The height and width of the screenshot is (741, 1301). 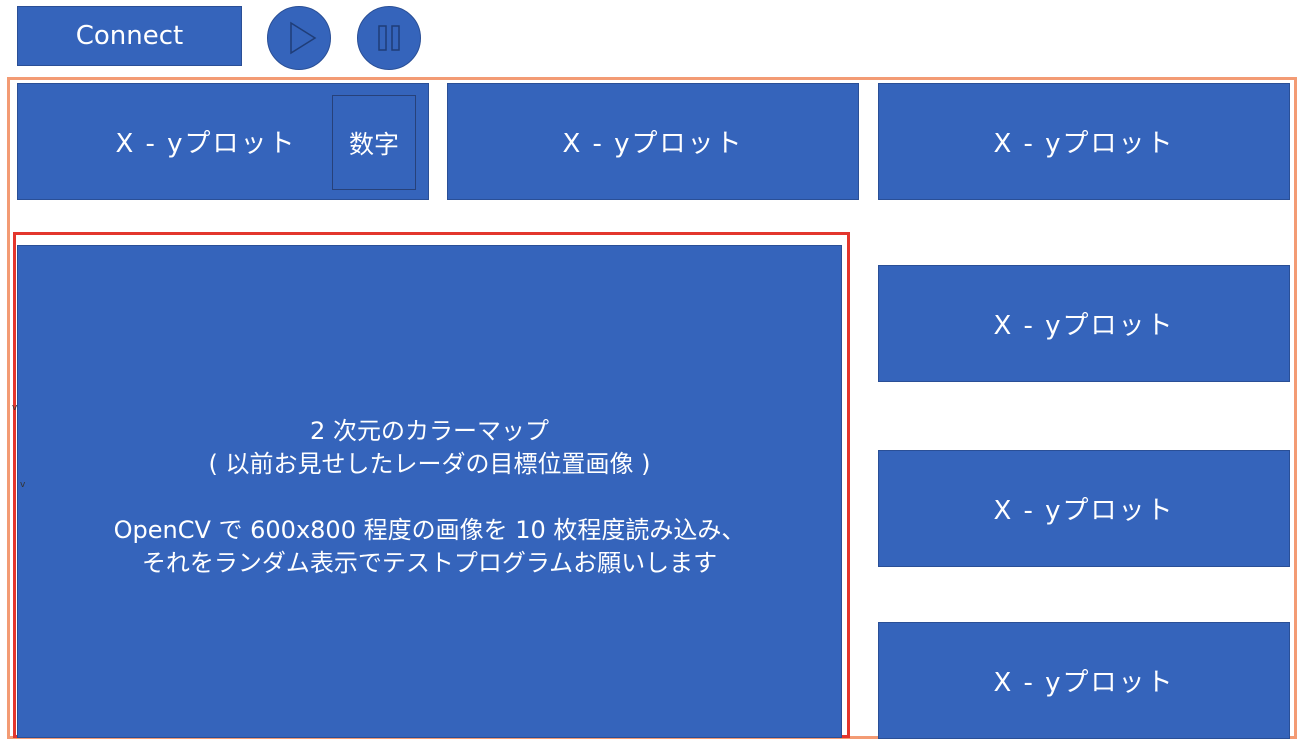 I want to click on xy-plot-6: X - yプロット, so click(x=1084, y=680).